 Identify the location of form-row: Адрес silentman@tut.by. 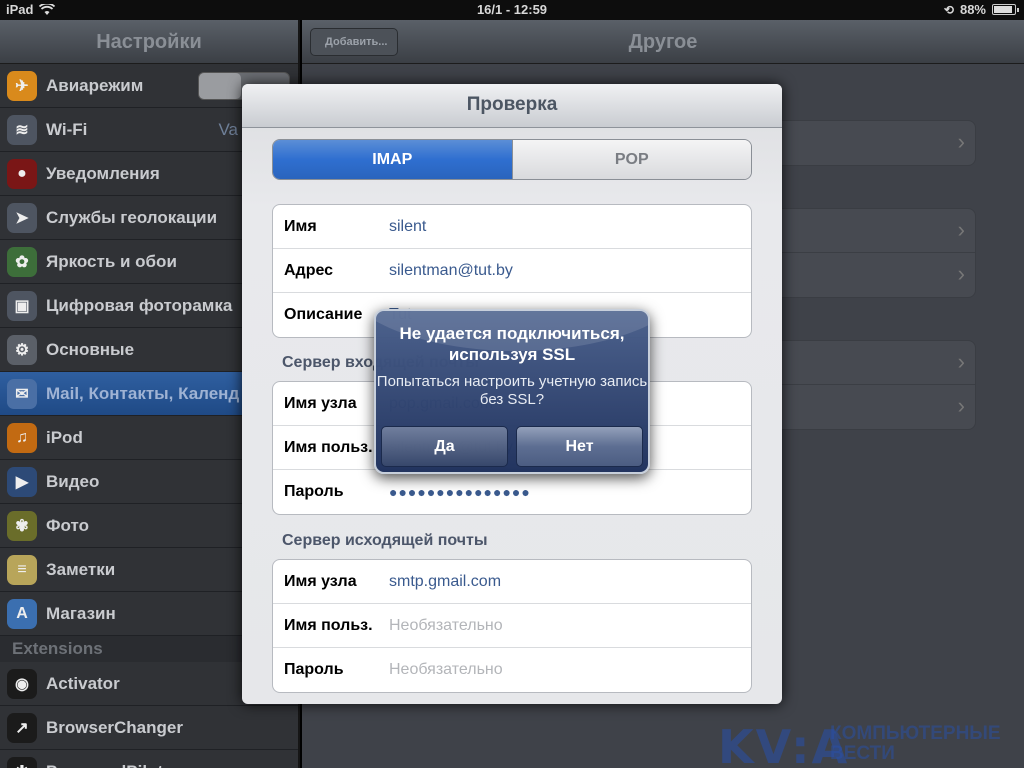
(512, 271).